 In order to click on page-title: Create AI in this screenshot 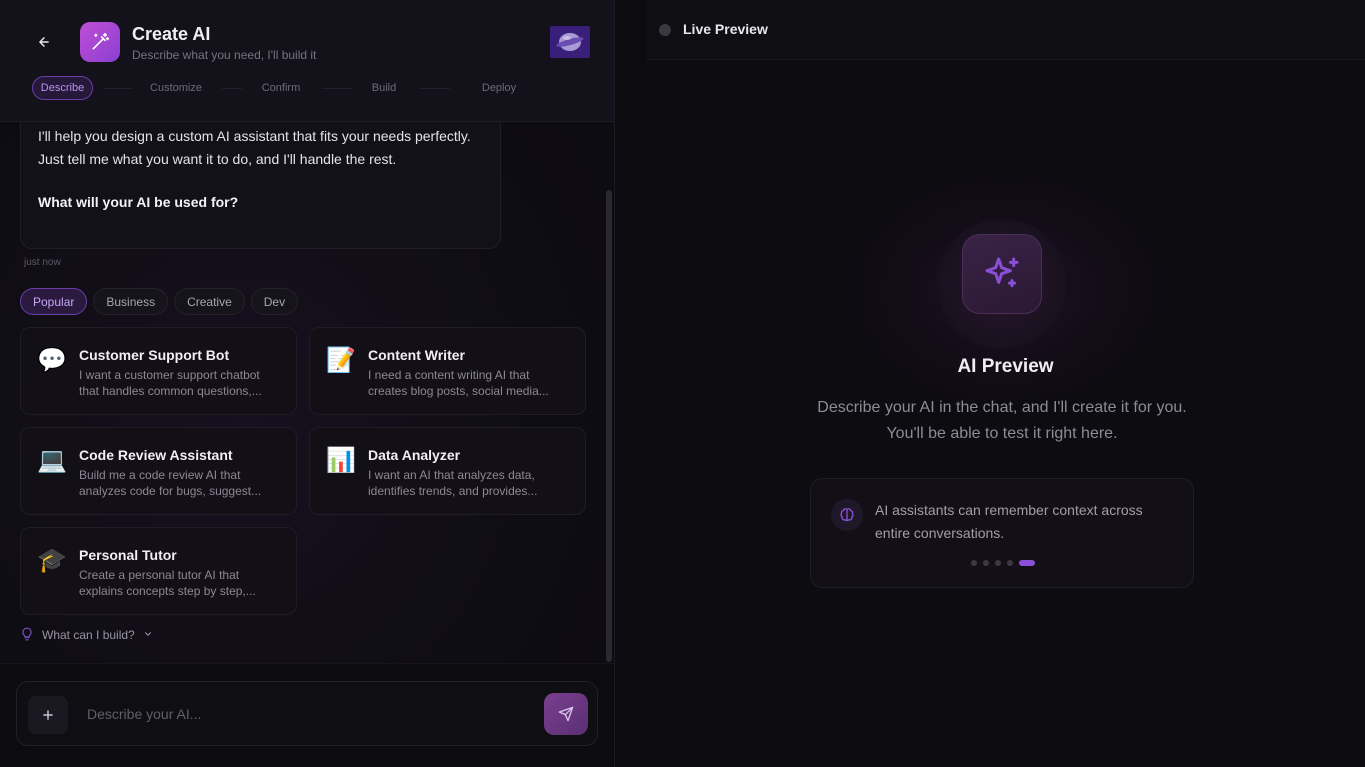, I will do `click(171, 34)`.